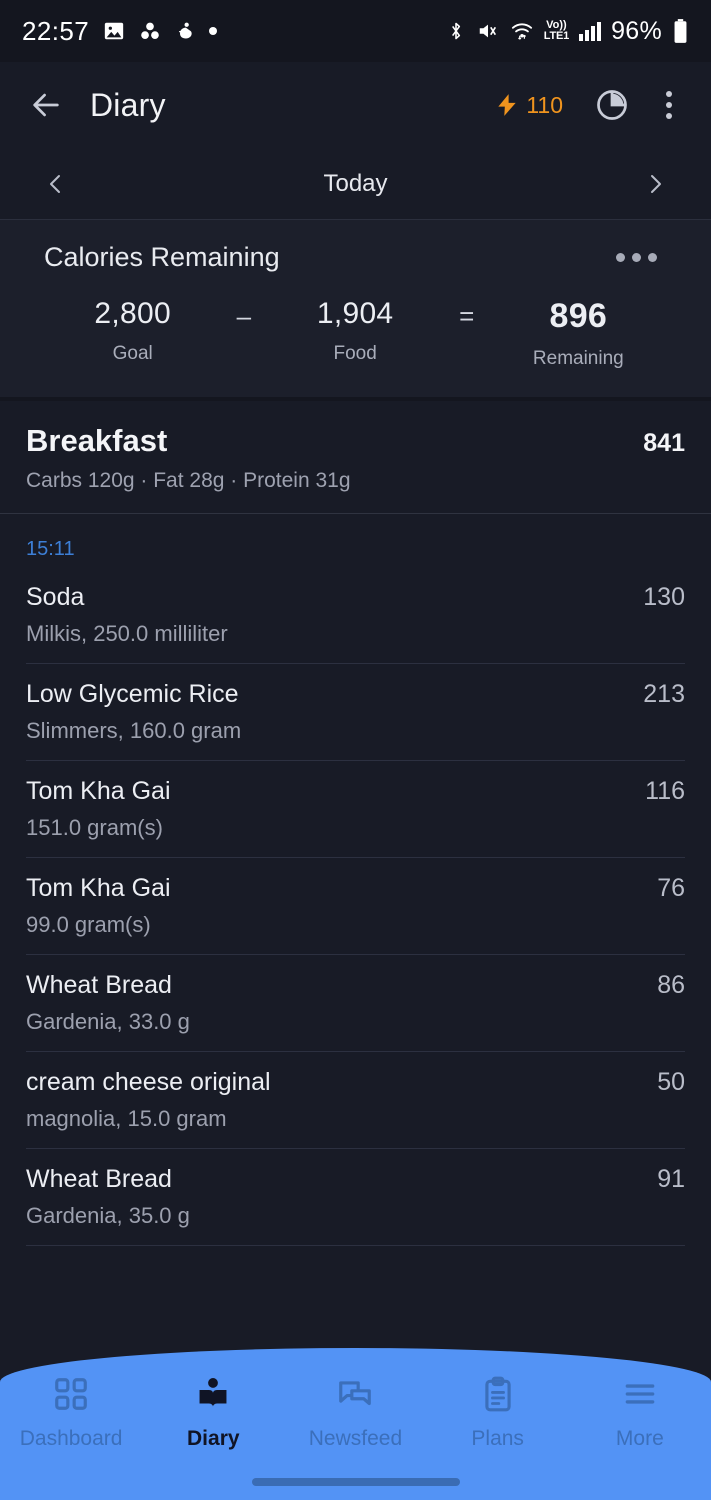  Describe the element at coordinates (213, 31) in the screenshot. I see `dot-icon` at that location.